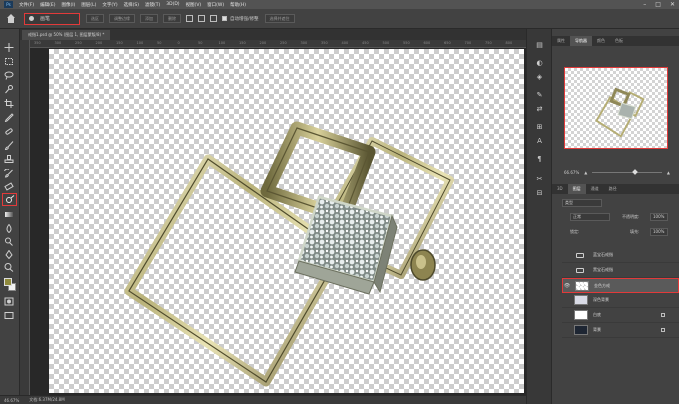 The height and width of the screenshot is (404, 679). Describe the element at coordinates (324, 43) in the screenshot. I see `ruler-tick-label: 350` at that location.